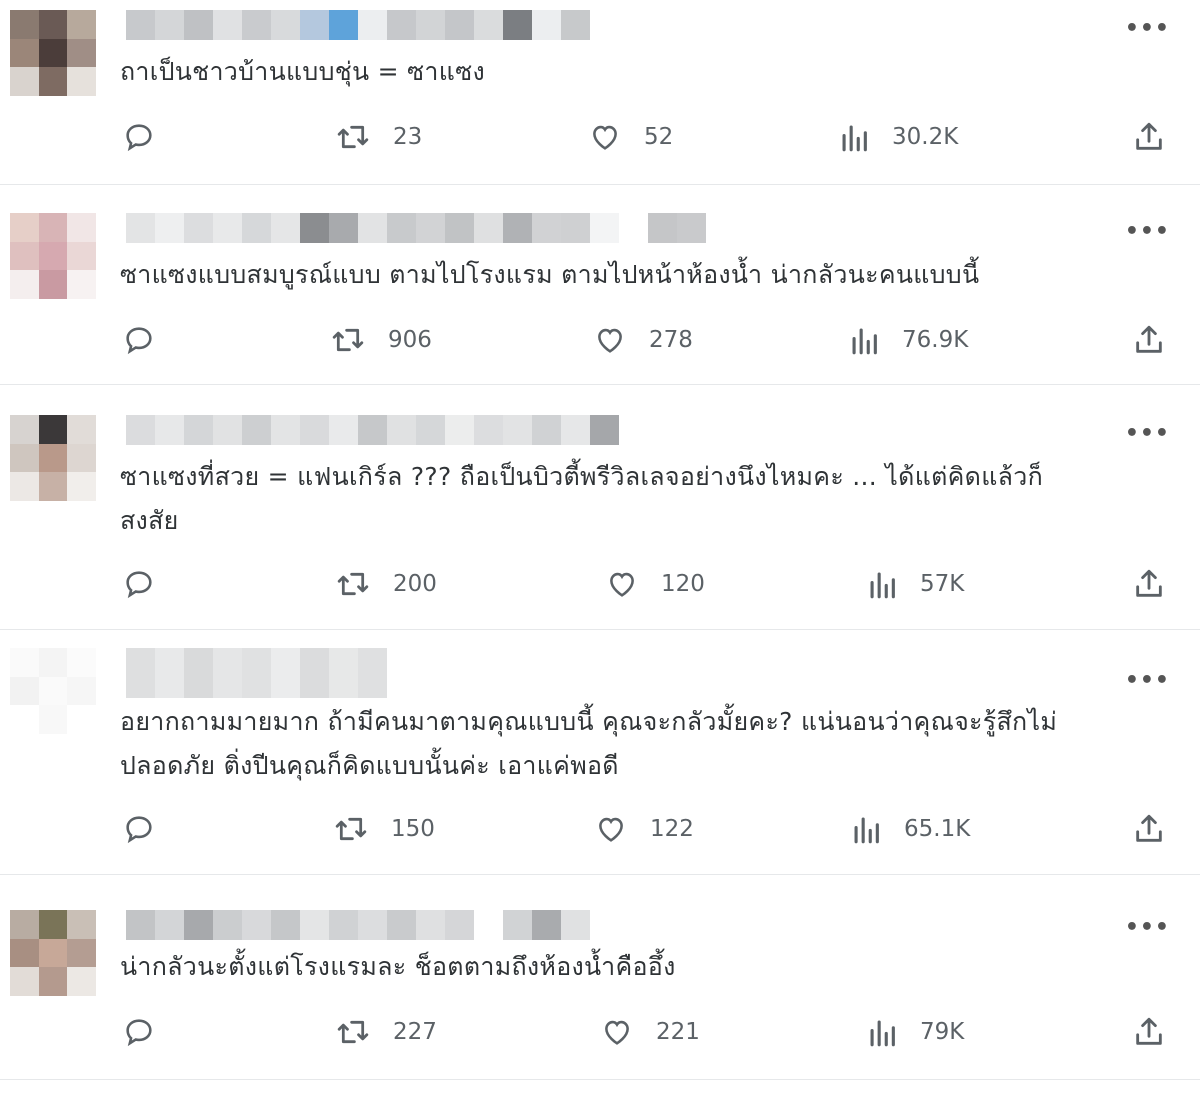 The width and height of the screenshot is (1200, 1093). Describe the element at coordinates (408, 137) in the screenshot. I see `retweet-count: 23` at that location.